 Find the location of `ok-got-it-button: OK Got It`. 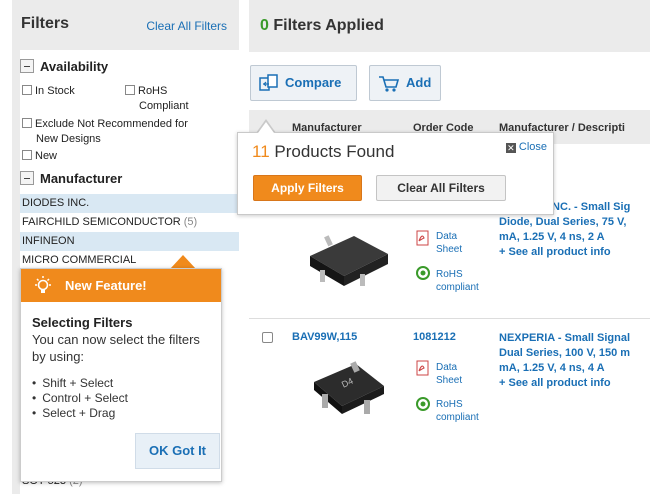

ok-got-it-button: OK Got It is located at coordinates (177, 451).